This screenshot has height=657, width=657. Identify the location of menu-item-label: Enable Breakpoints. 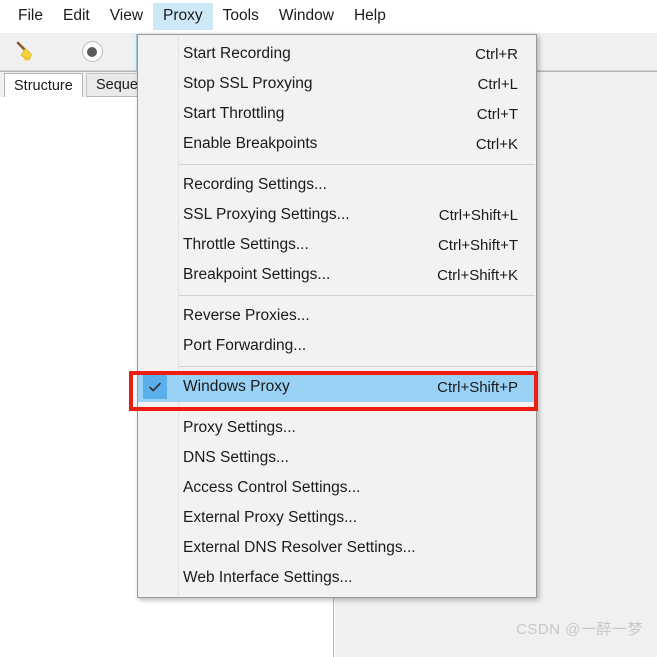
(250, 143).